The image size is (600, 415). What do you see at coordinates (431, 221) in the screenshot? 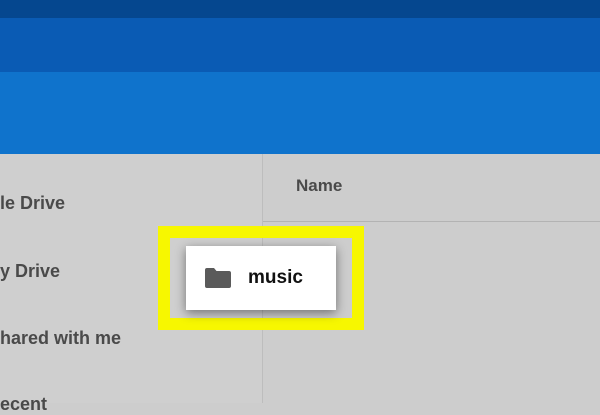
I see `header-divider` at bounding box center [431, 221].